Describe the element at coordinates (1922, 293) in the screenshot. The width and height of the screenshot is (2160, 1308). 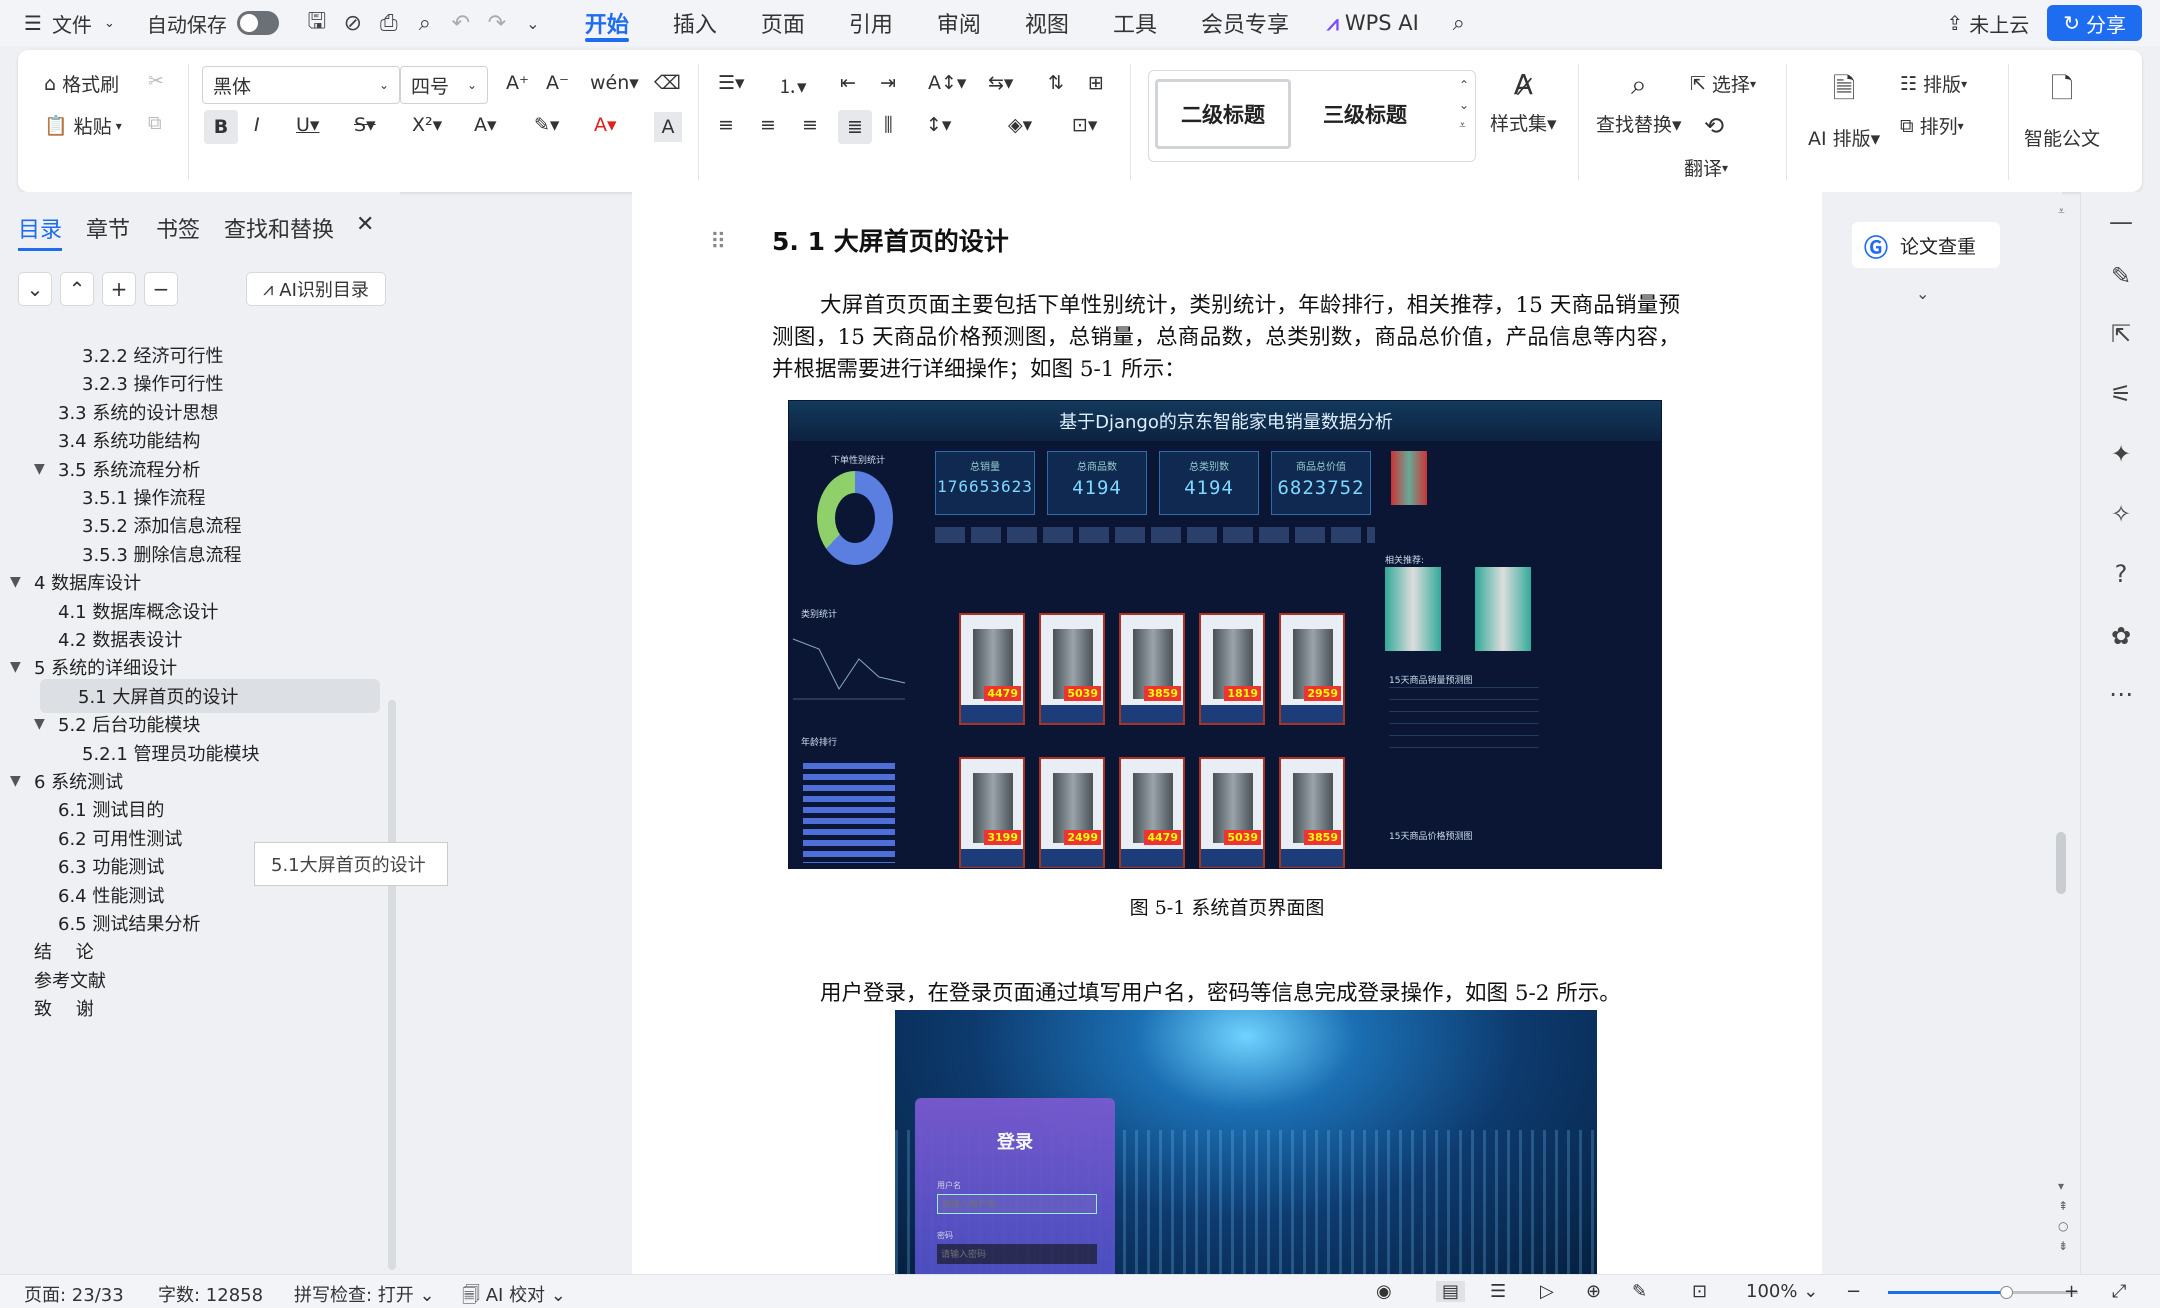
I see `chevron-down-icon: ⌄` at that location.